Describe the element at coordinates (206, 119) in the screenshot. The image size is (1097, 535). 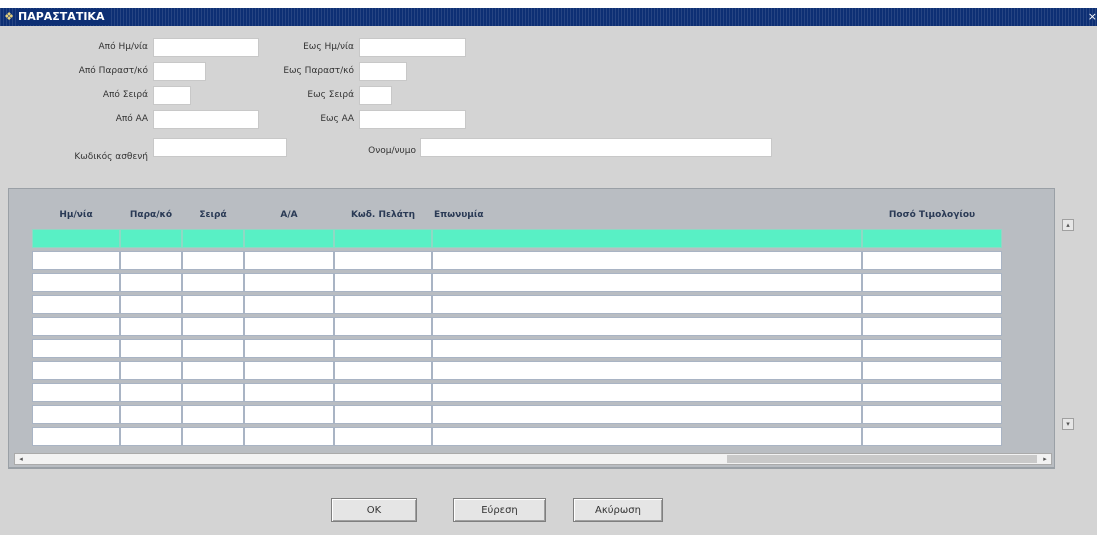
I see `from-aa-field` at that location.